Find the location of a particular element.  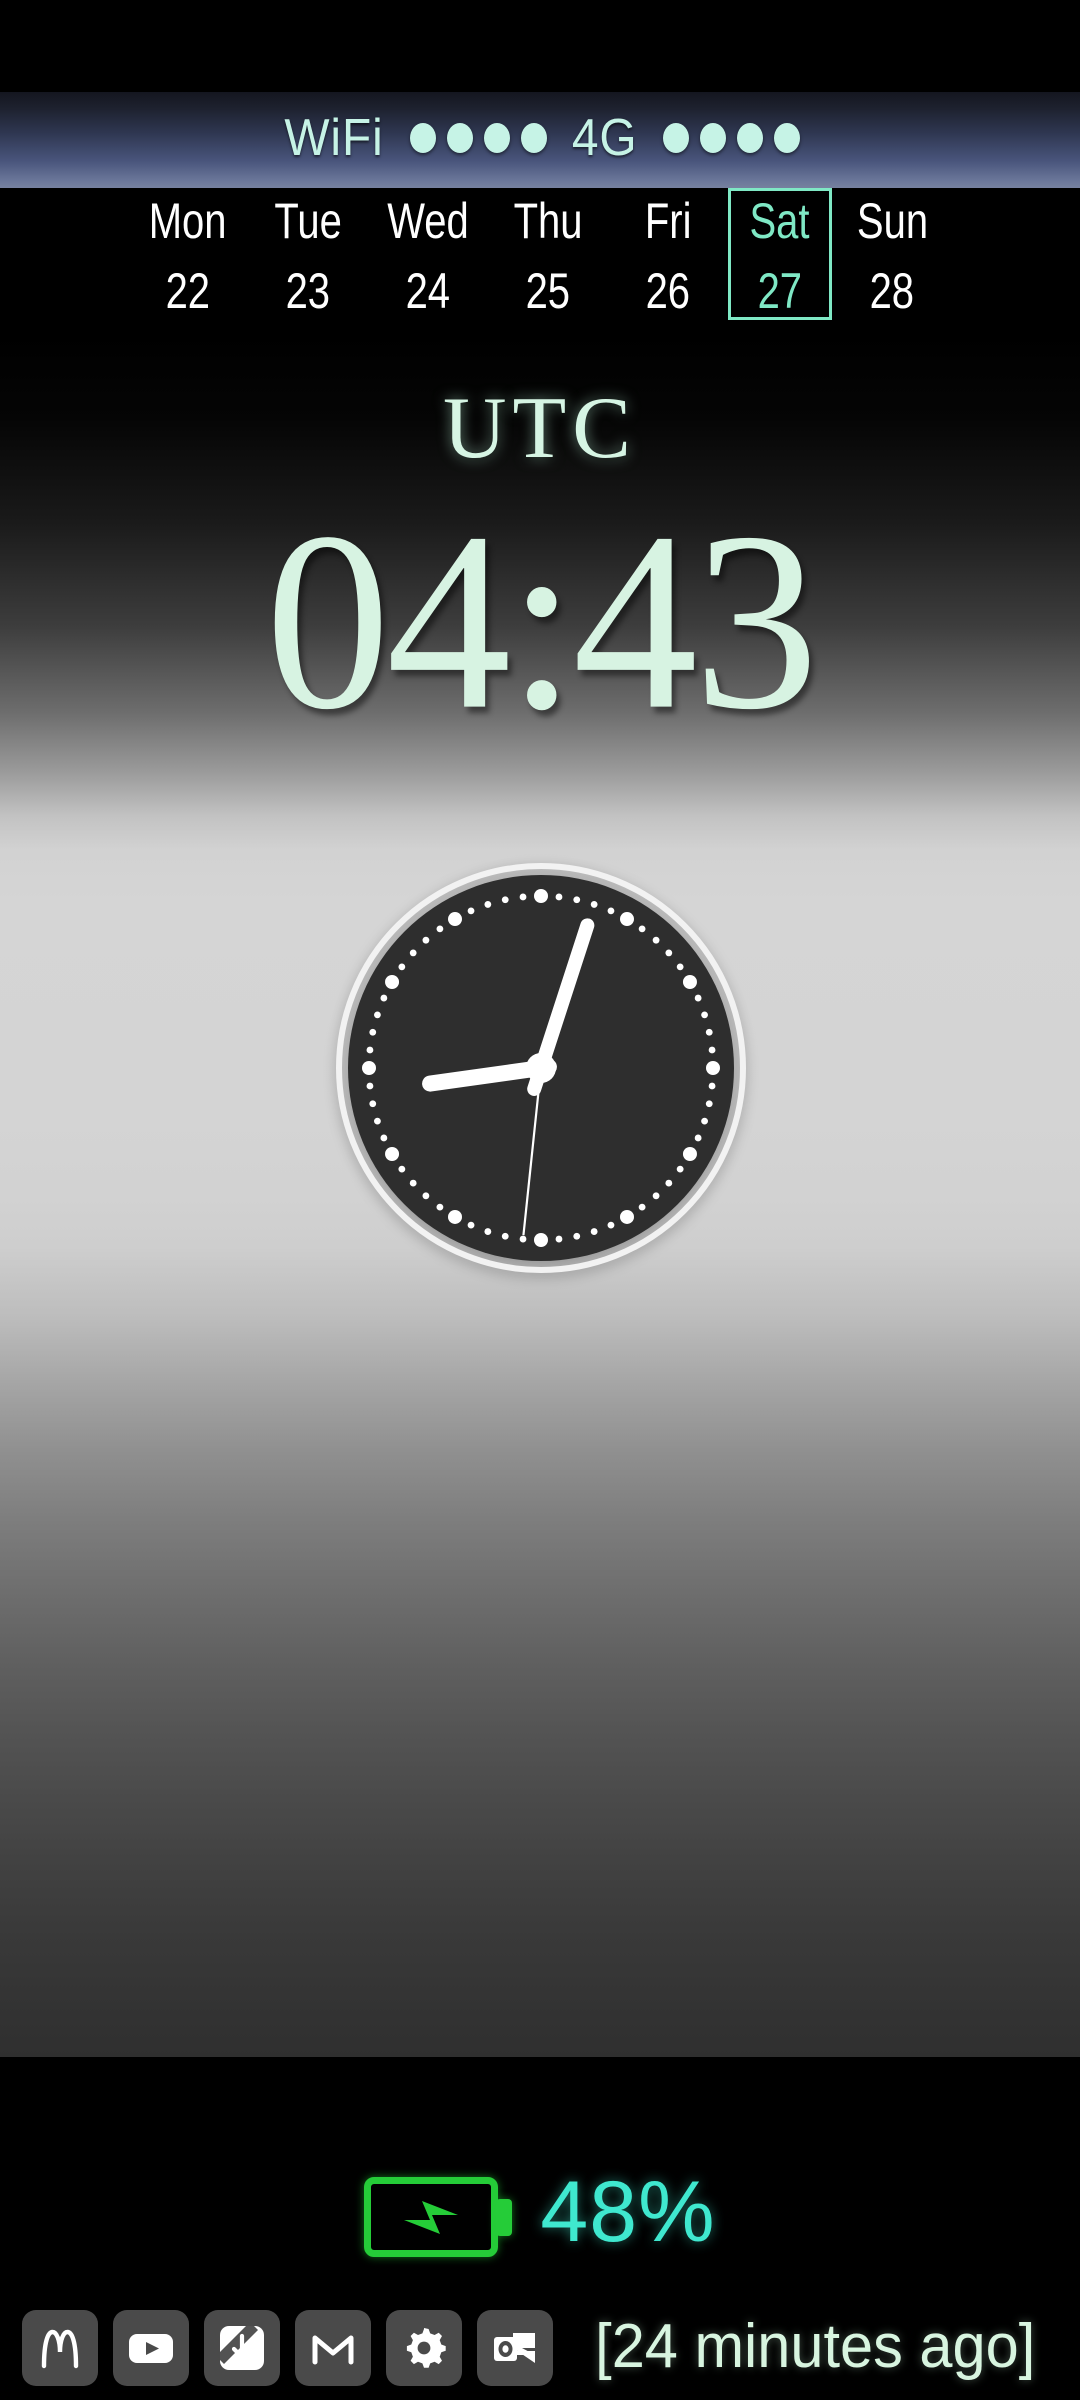

day-of-week-label: Wed is located at coordinates (428, 221).